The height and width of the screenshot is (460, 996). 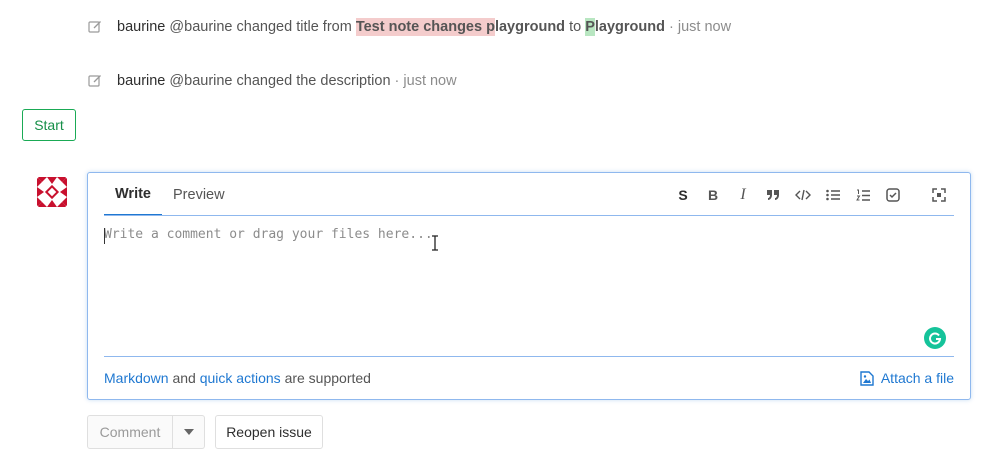 I want to click on editor-footer-divider, so click(x=529, y=356).